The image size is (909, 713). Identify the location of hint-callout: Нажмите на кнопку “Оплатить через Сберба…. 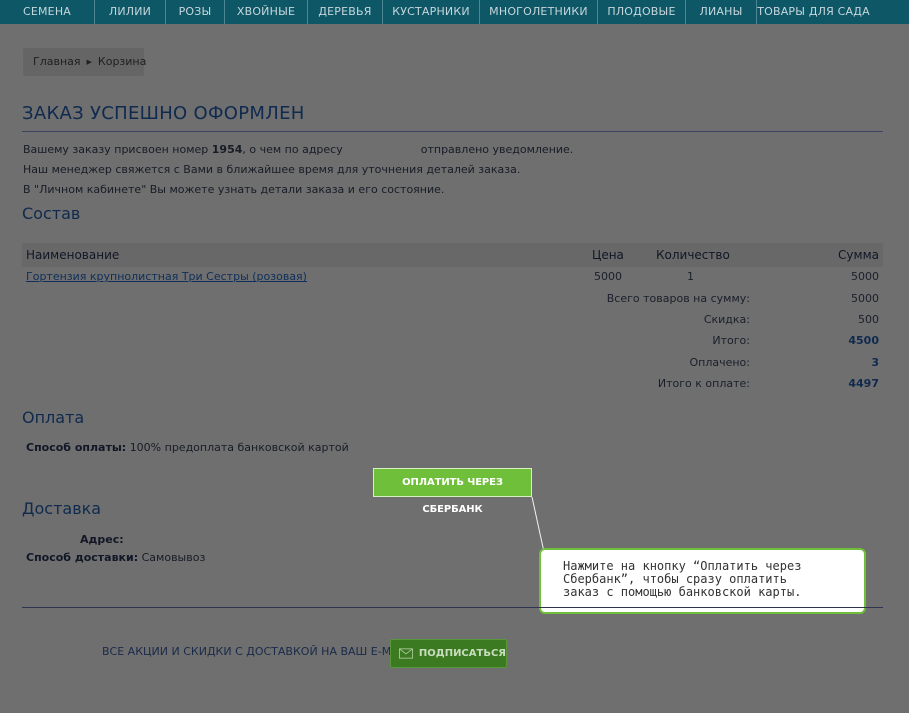
(702, 581).